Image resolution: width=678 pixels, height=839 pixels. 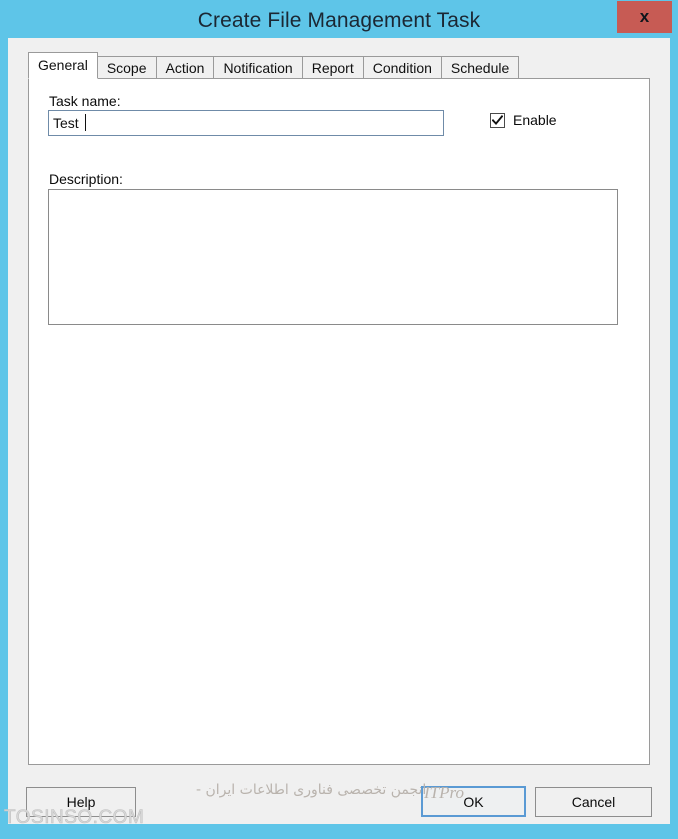 What do you see at coordinates (497, 120) in the screenshot?
I see `checkmark-icon` at bounding box center [497, 120].